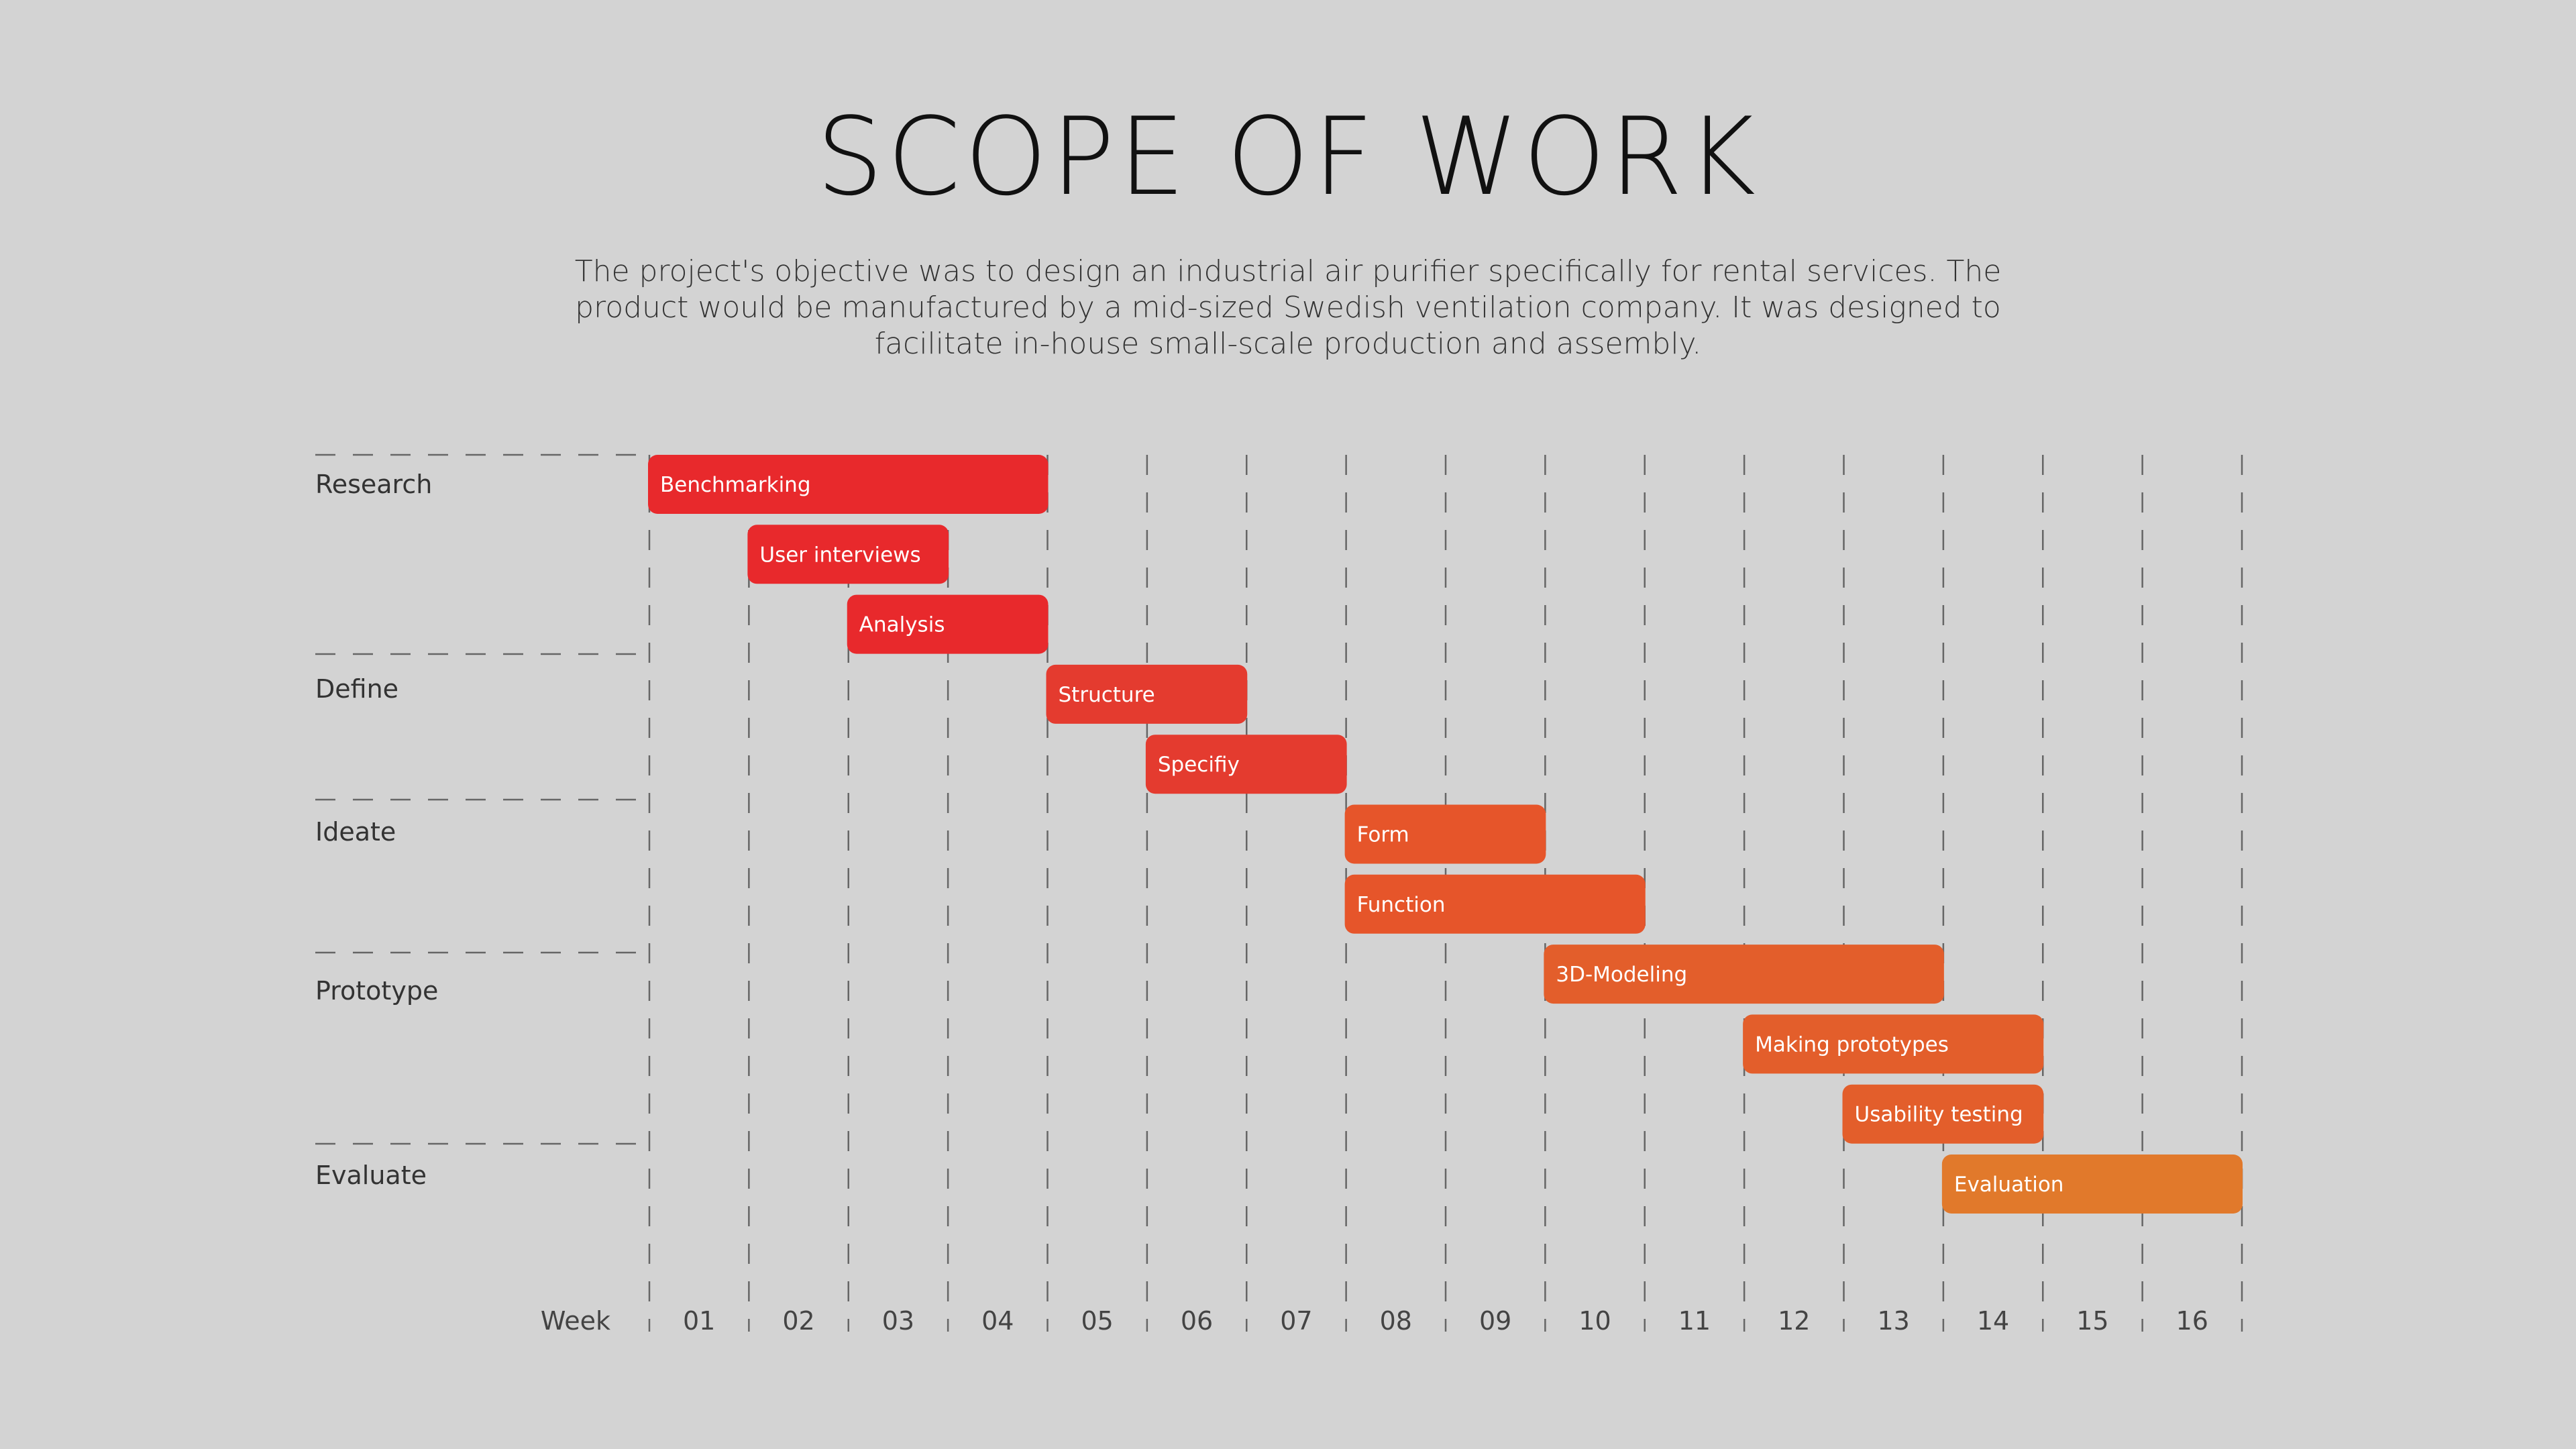 This screenshot has width=2576, height=1449. Describe the element at coordinates (1594, 1321) in the screenshot. I see `week-tick-label: 10` at that location.